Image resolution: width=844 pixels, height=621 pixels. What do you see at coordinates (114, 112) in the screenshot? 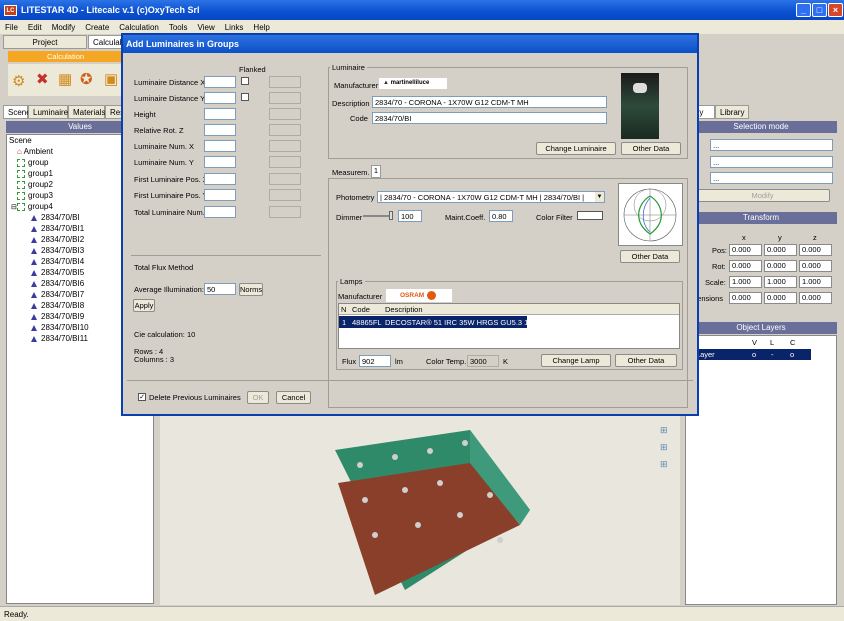
I see `tab-results: Res` at bounding box center [114, 112].